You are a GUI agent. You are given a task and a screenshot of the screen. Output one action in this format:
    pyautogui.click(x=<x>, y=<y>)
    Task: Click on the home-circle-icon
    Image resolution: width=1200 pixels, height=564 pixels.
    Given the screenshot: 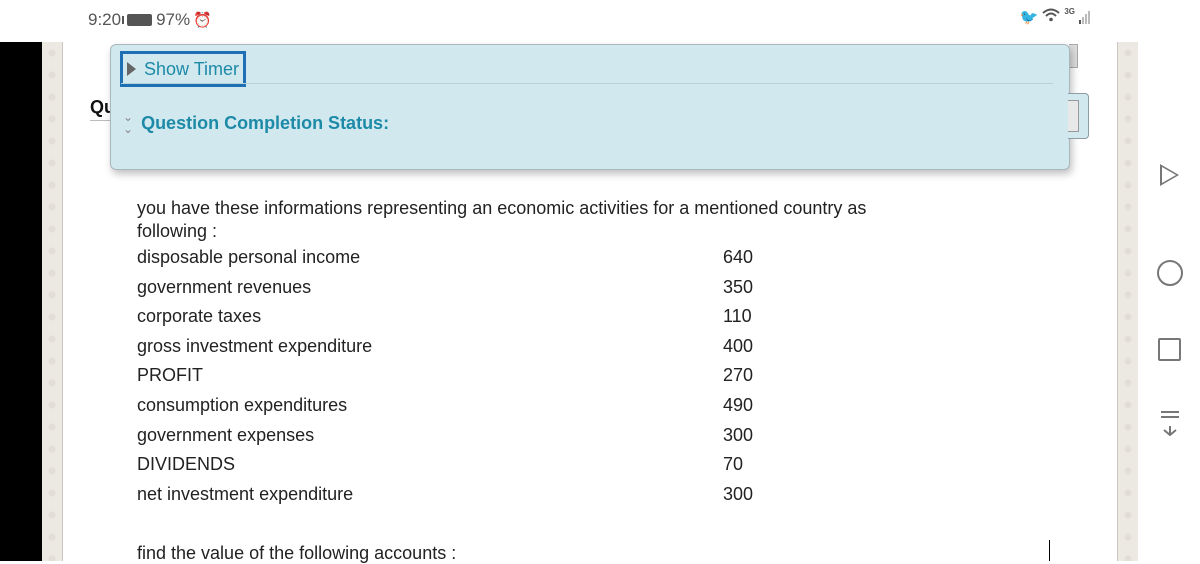 What is the action you would take?
    pyautogui.click(x=1169, y=273)
    